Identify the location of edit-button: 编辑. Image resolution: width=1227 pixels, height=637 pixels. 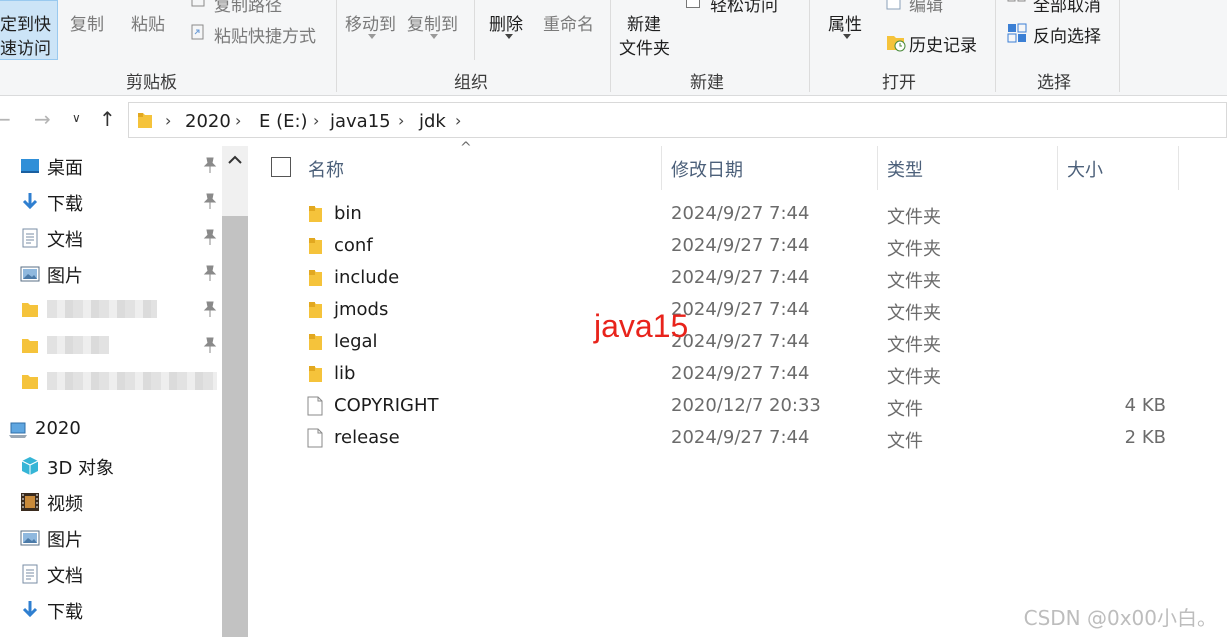
(926, 8).